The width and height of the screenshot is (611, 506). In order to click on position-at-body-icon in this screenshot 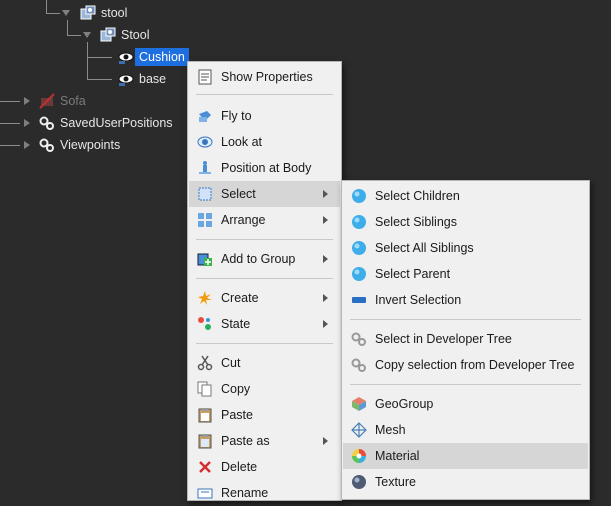, I will do `click(205, 167)`.